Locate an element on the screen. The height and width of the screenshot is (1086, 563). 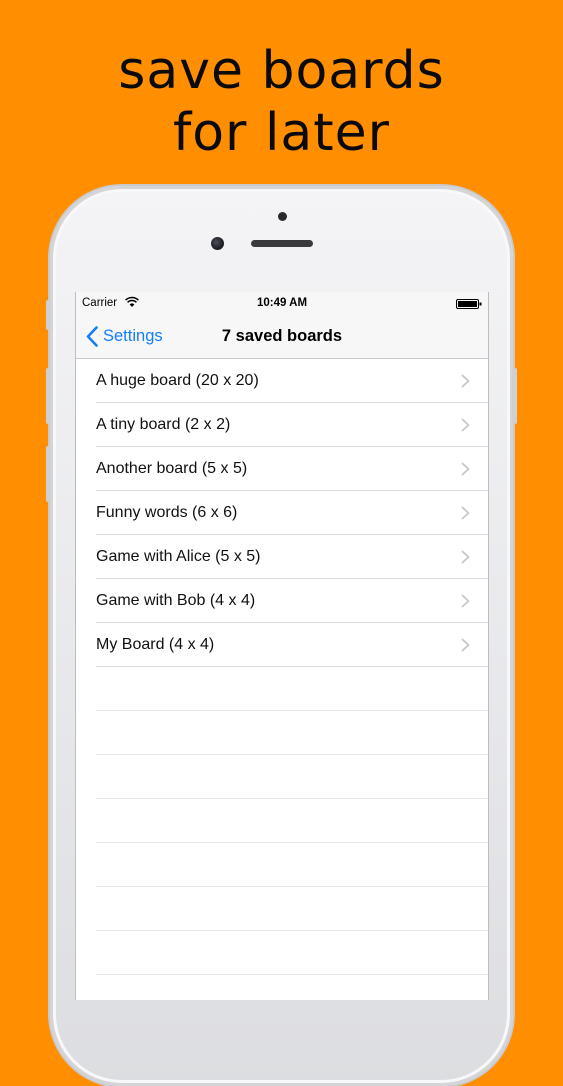
list-item: Game with Bob (4 x 4) is located at coordinates (282, 601).